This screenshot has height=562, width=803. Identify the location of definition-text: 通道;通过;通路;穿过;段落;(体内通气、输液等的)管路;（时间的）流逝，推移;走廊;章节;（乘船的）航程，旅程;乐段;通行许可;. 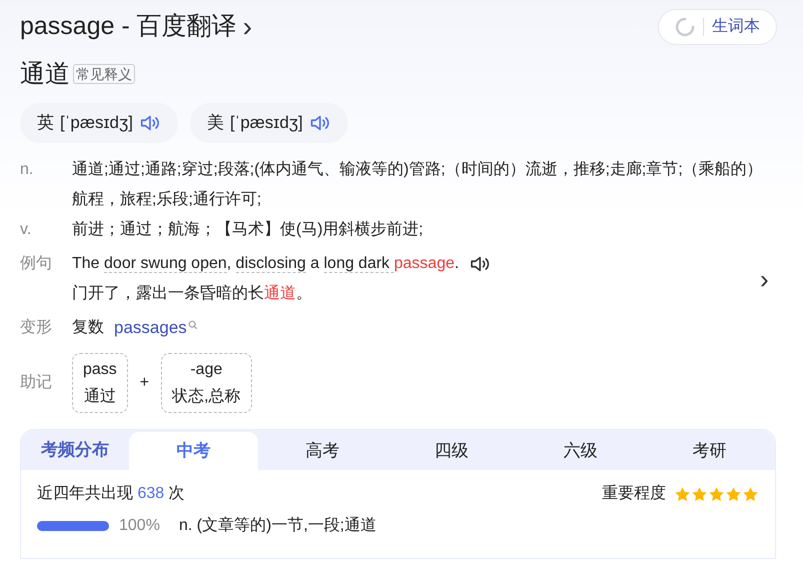
(418, 185).